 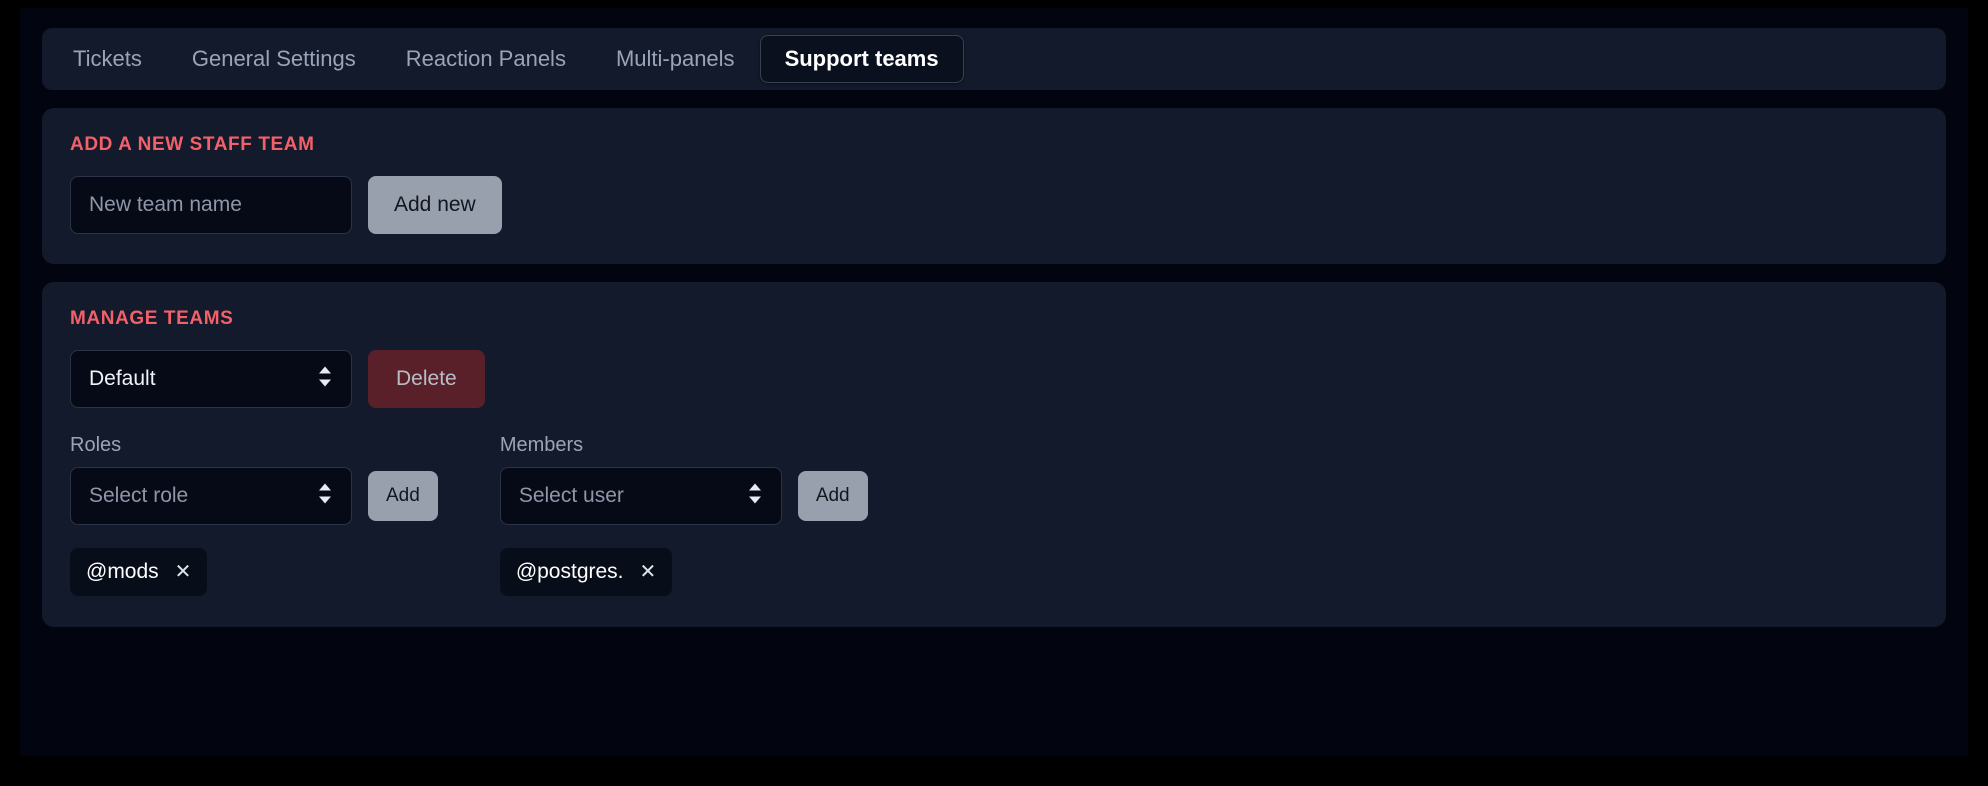 I want to click on tab-tickets: Tickets, so click(x=107, y=59).